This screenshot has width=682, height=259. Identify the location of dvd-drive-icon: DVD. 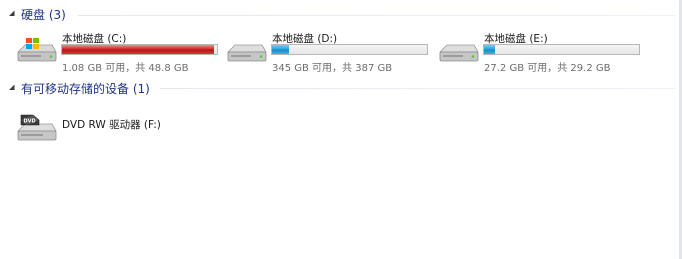
(37, 126).